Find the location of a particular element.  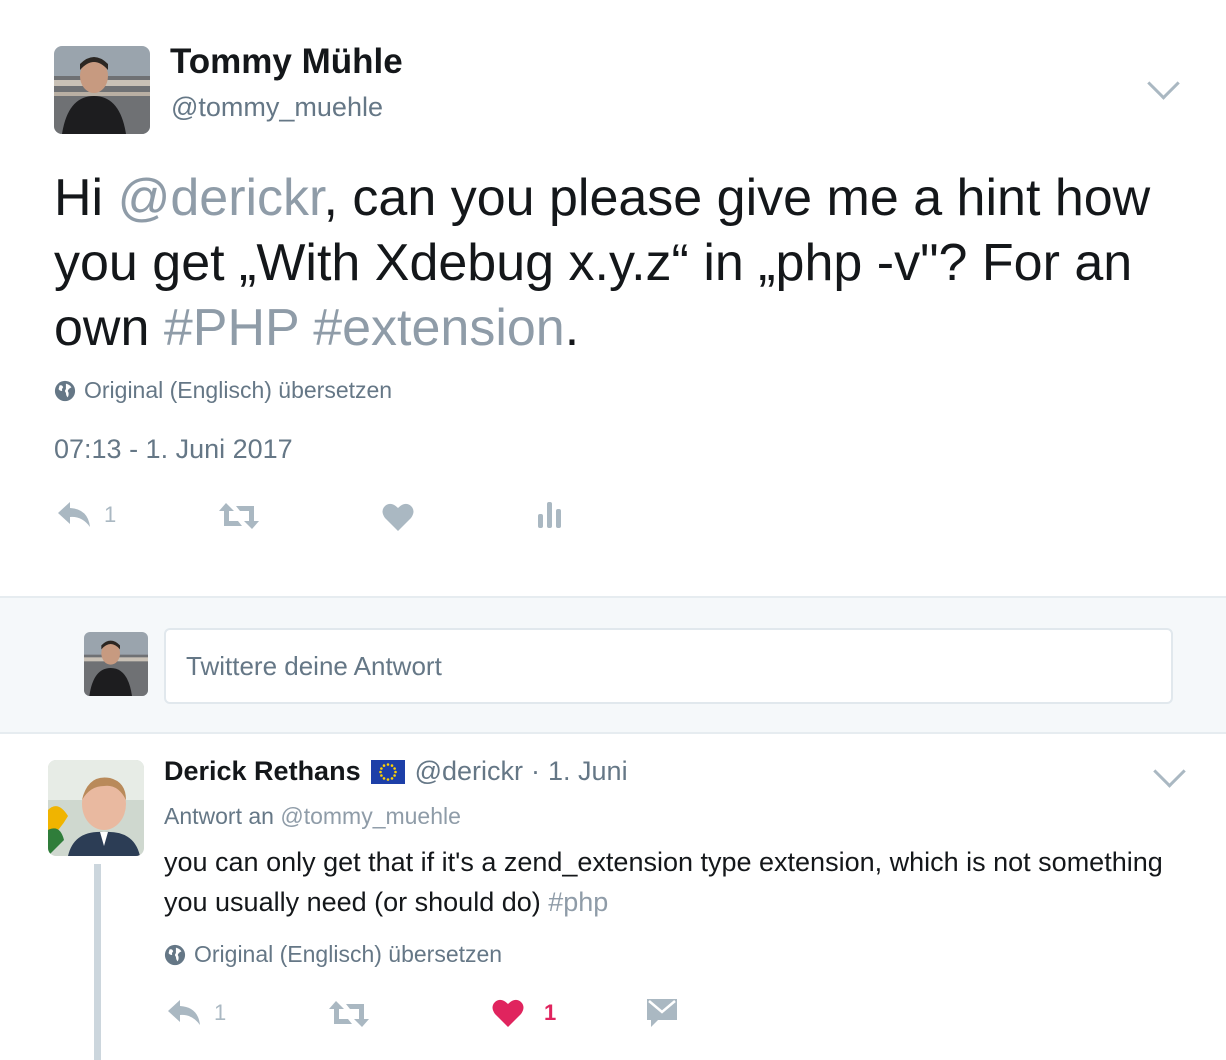

direct-message-icon is located at coordinates (662, 1013).